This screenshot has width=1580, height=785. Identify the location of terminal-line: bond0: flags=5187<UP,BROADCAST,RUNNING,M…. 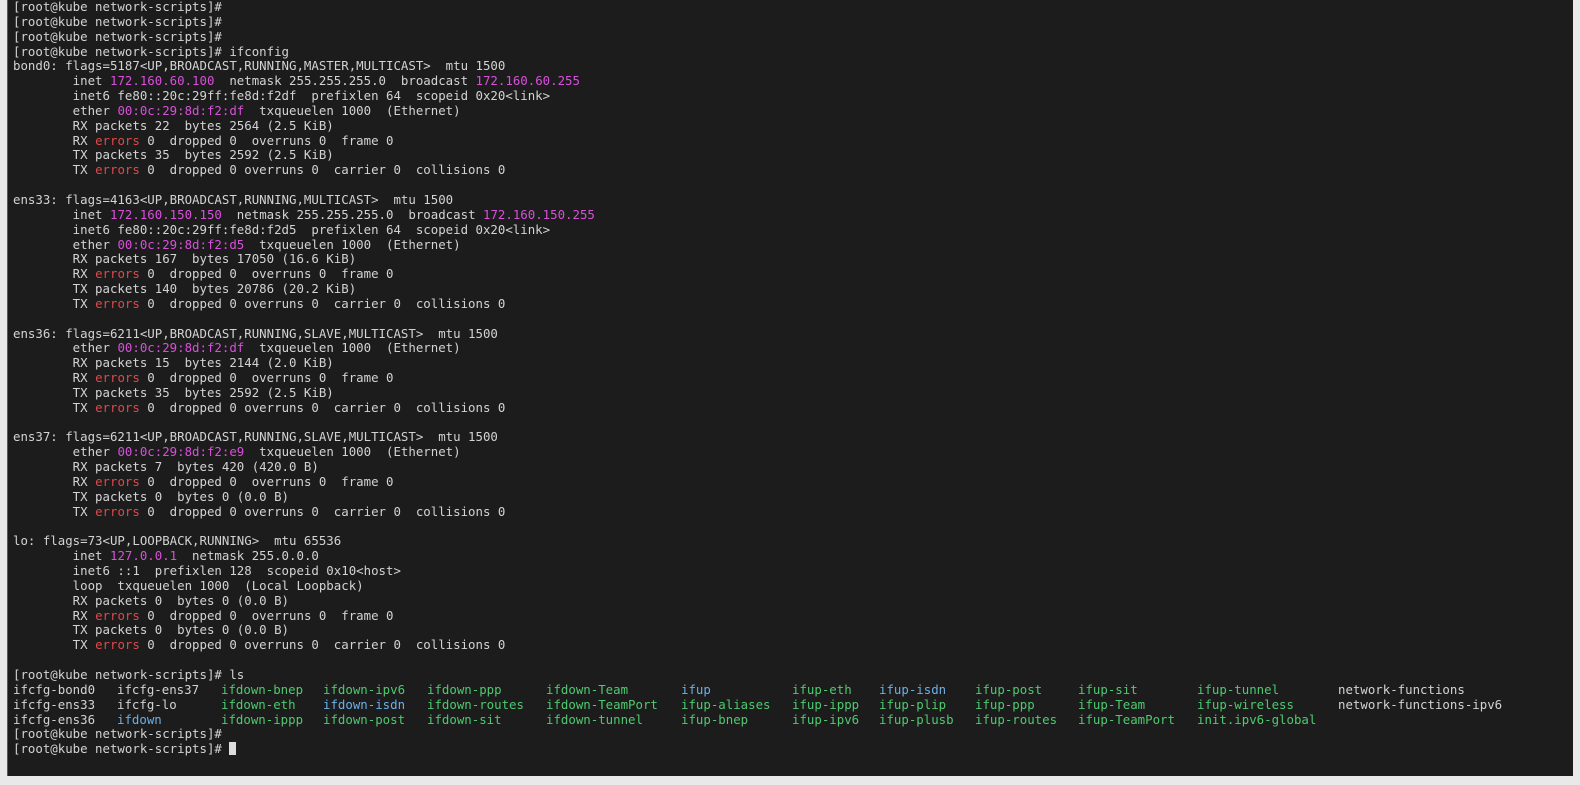
(304, 66).